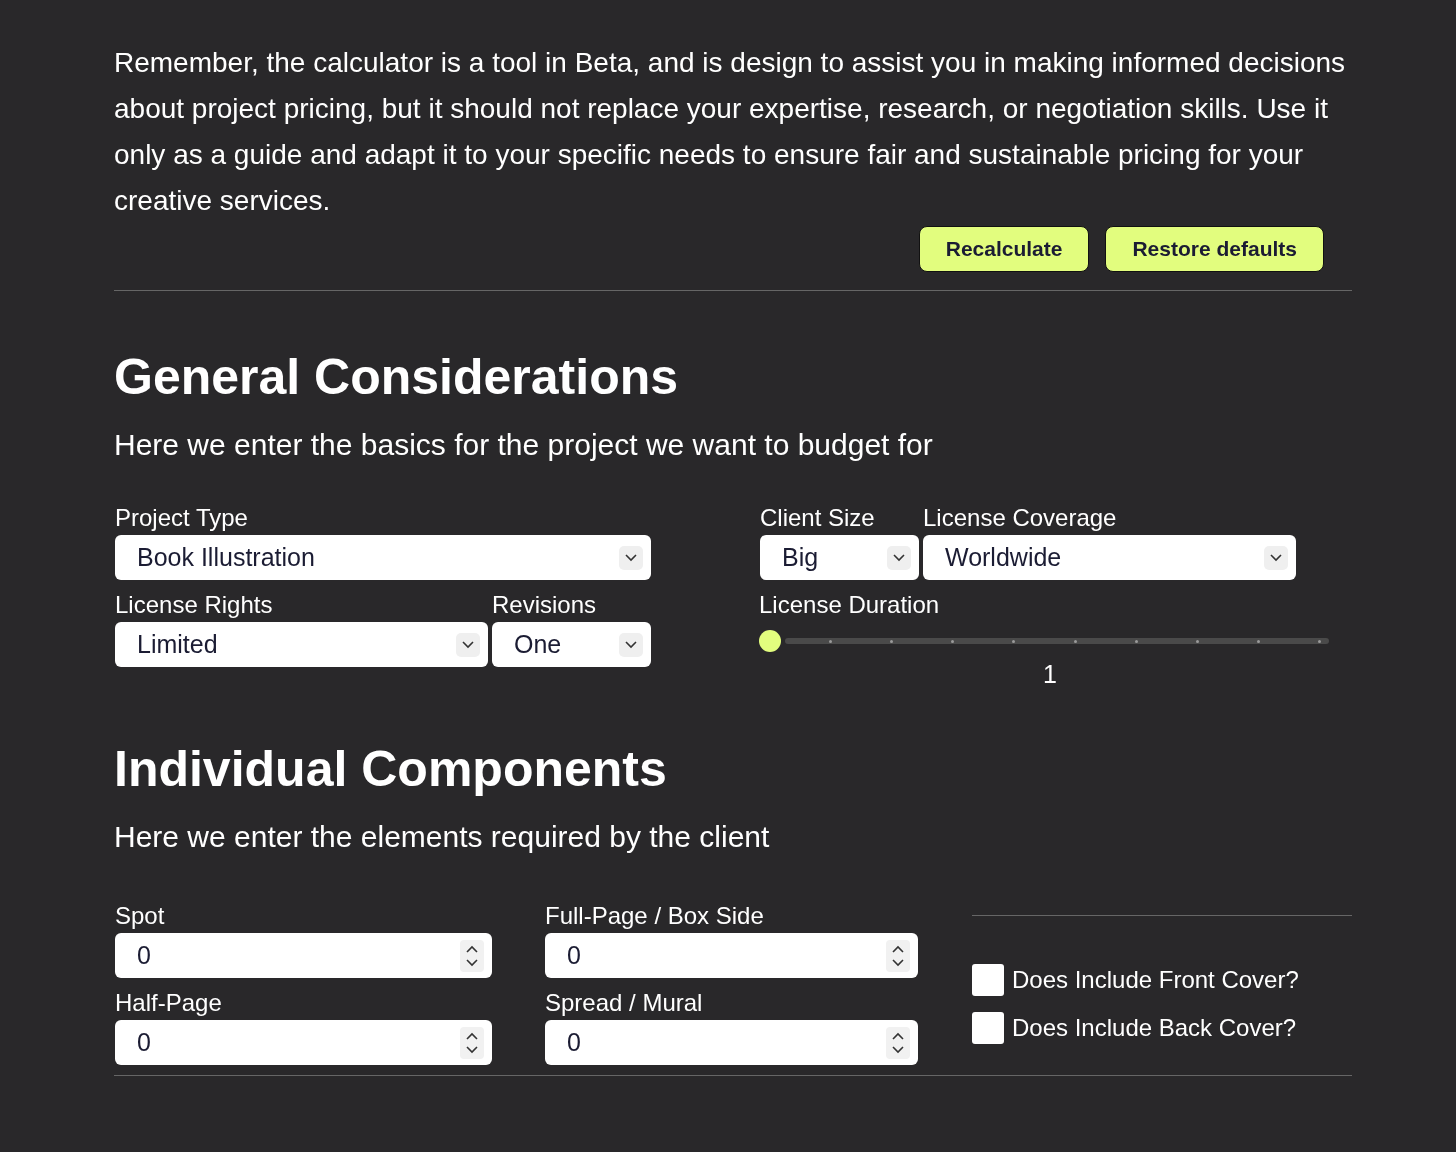  What do you see at coordinates (1109, 557) in the screenshot?
I see `dropdown: Worldwide` at bounding box center [1109, 557].